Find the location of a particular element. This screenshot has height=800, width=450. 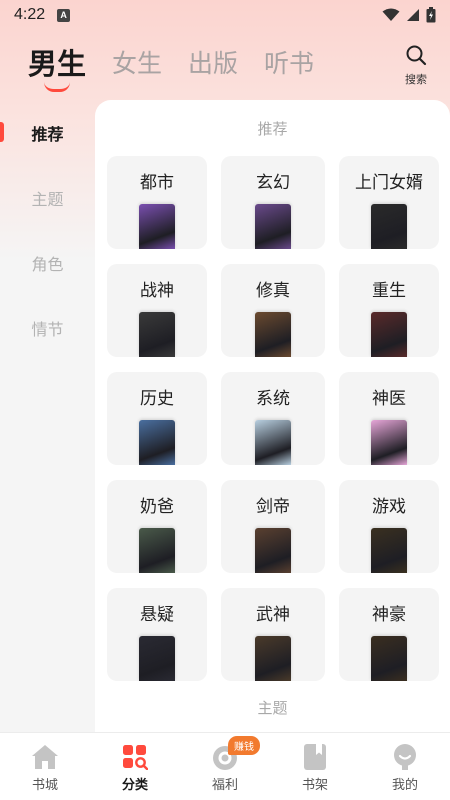

nav-label: 分类 is located at coordinates (134, 785).